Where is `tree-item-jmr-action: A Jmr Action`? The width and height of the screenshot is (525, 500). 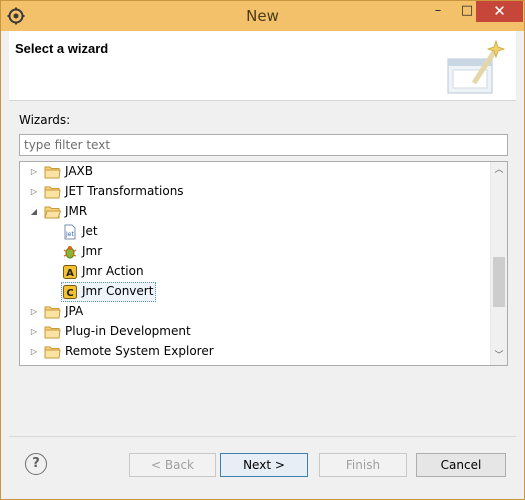
tree-item-jmr-action: A Jmr Action is located at coordinates (254, 272).